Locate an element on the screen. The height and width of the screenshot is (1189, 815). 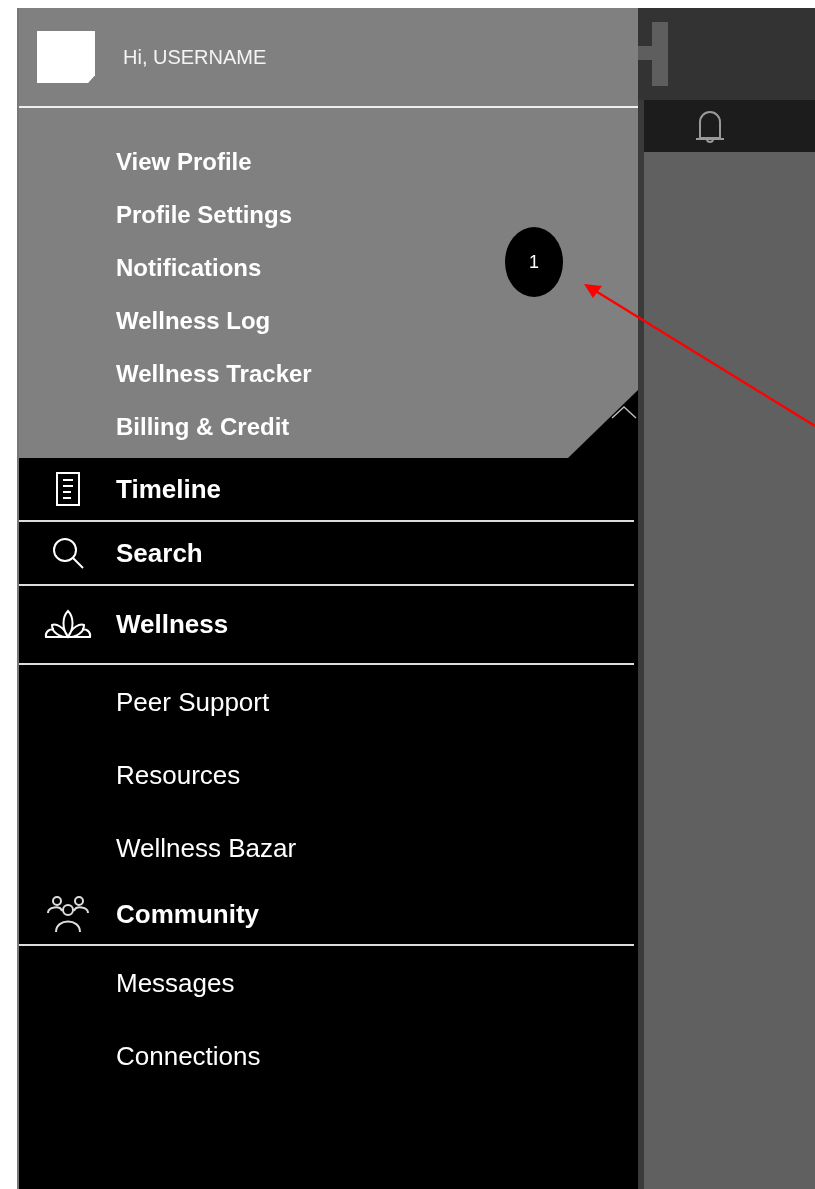
profile-menu-item: View Profile is located at coordinates (184, 161).